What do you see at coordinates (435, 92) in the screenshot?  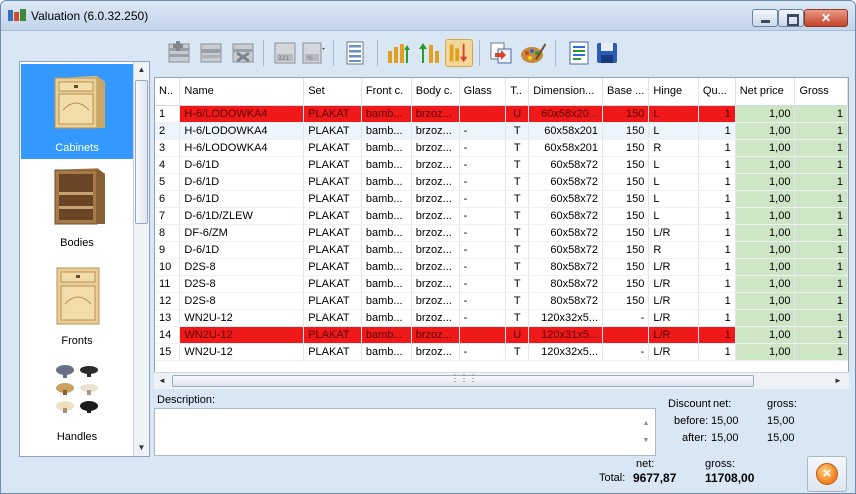 I see `column-header: Body c.` at bounding box center [435, 92].